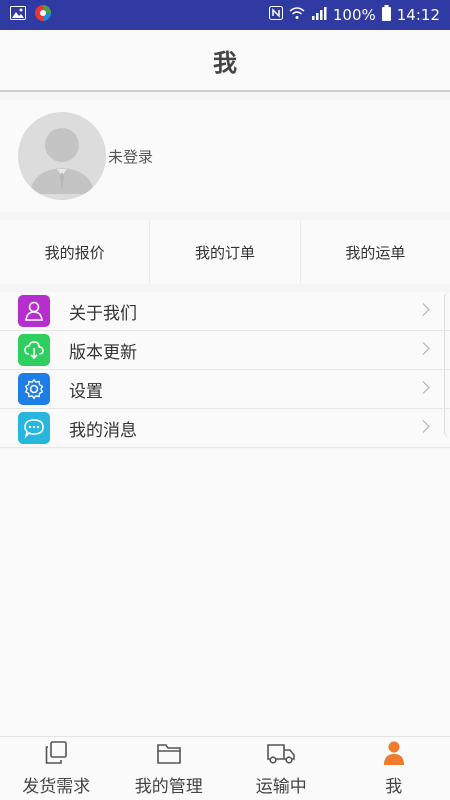 This screenshot has height=800, width=450. Describe the element at coordinates (225, 428) in the screenshot. I see `menu-item-my-messages: 我的消息` at that location.